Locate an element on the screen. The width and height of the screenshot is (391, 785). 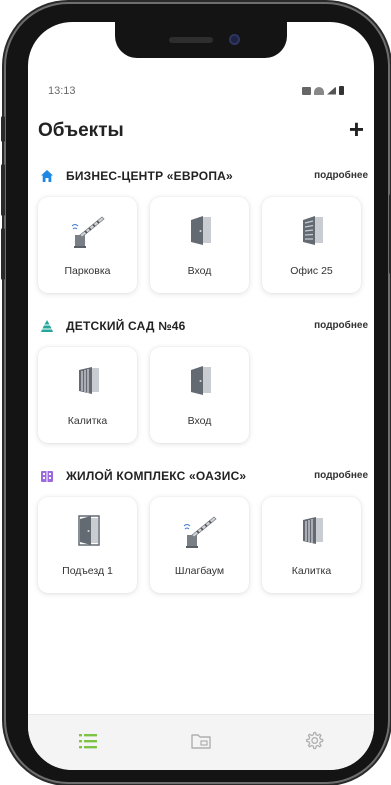
wifi-icon is located at coordinates (319, 90).